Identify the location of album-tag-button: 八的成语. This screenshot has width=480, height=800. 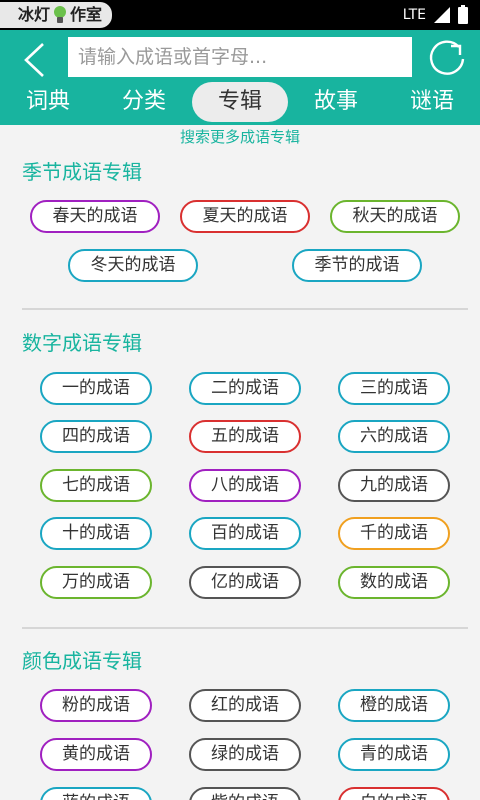
(245, 485).